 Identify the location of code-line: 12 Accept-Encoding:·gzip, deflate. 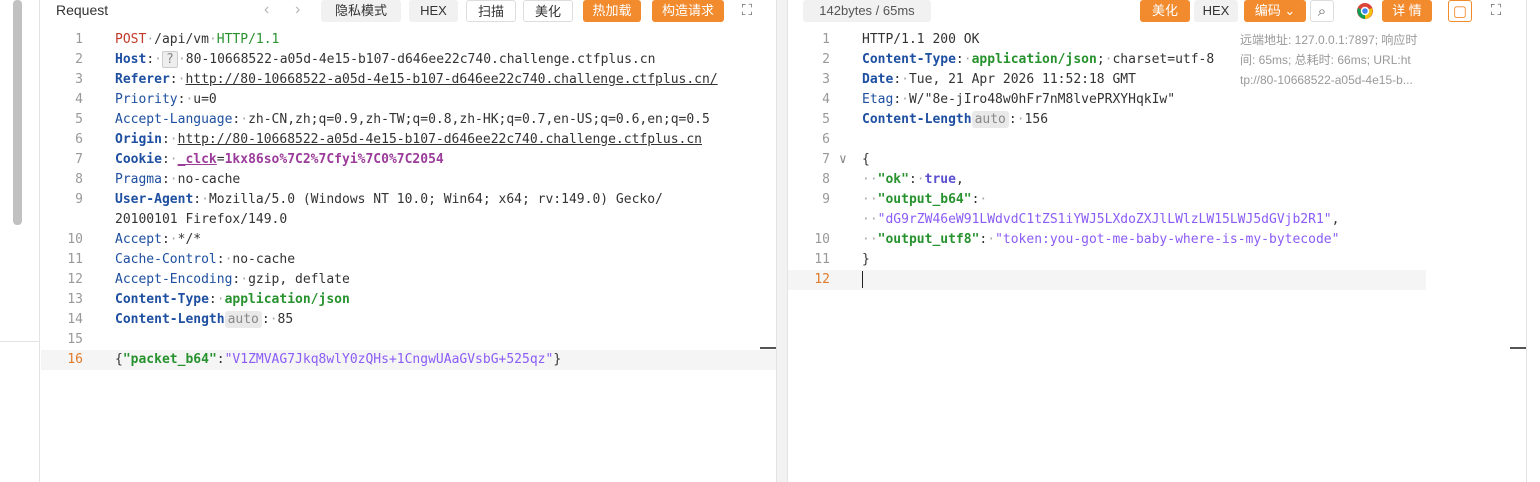
(208, 279).